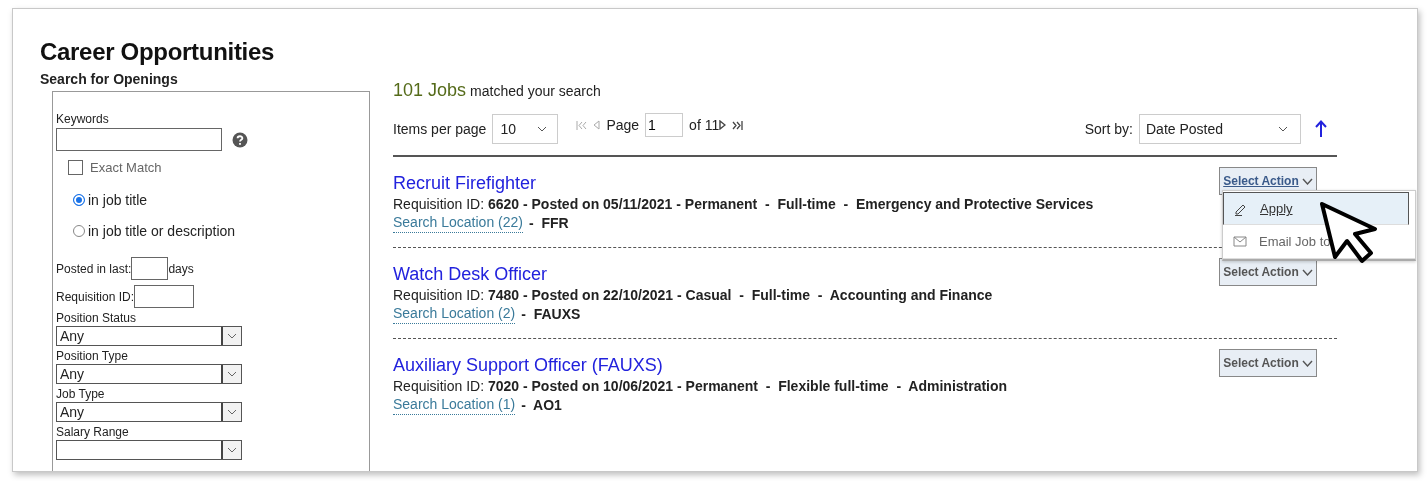 This screenshot has width=1427, height=481. Describe the element at coordinates (158, 52) in the screenshot. I see `page-title: Career Opportunities` at that location.